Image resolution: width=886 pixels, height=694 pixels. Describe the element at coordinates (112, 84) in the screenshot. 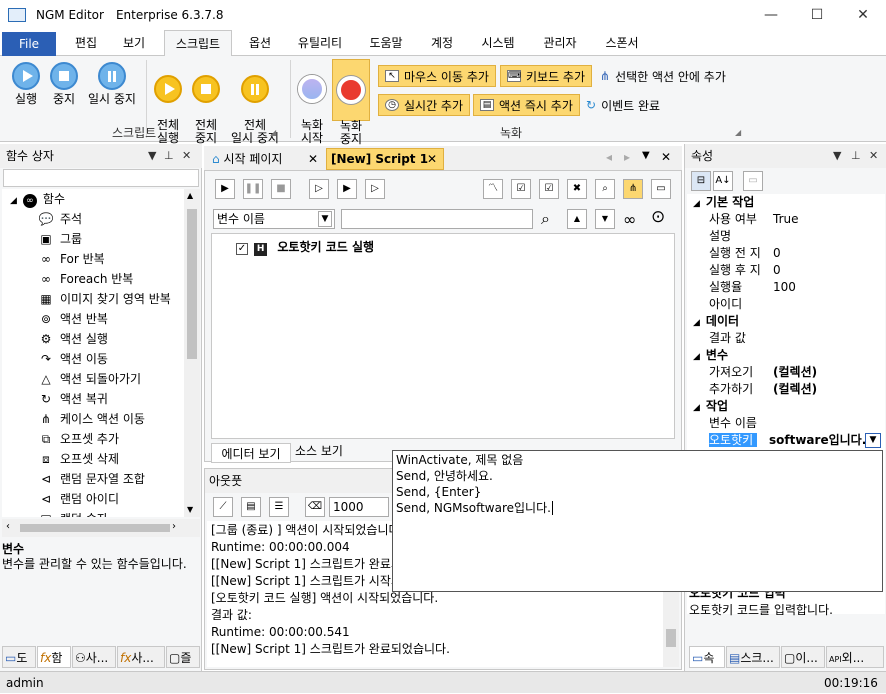

I see `pause-button: 일시 중지` at that location.